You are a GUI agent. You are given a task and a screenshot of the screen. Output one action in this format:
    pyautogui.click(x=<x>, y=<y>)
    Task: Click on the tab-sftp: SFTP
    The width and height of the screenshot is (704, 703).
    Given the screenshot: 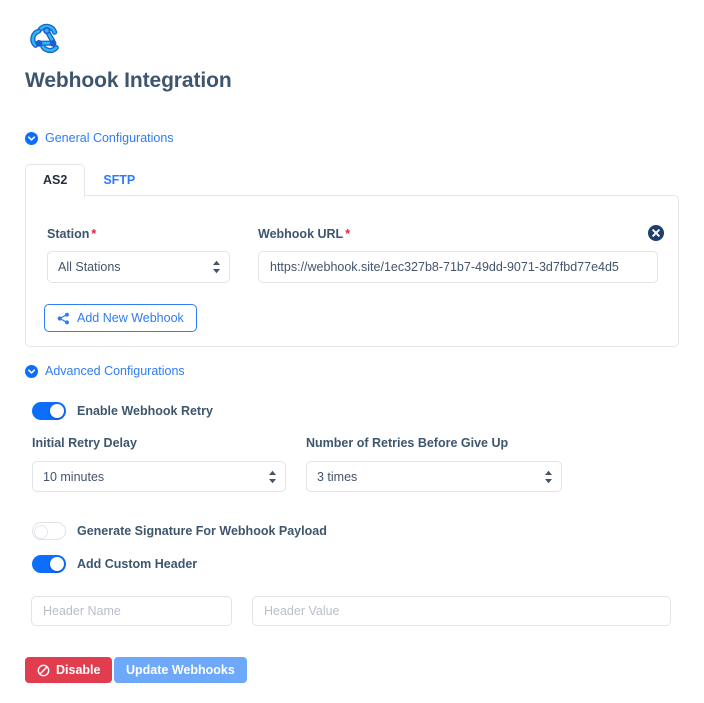 What is the action you would take?
    pyautogui.click(x=119, y=180)
    